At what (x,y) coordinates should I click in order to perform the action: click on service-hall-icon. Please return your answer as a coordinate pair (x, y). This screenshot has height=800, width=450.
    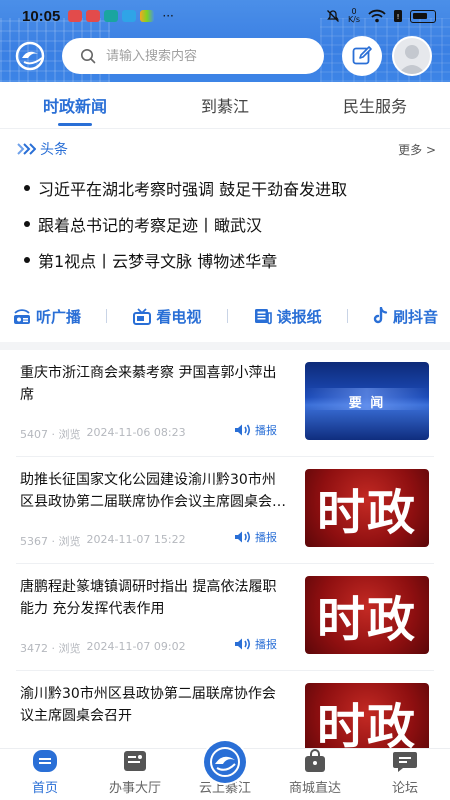
    Looking at the image, I should click on (135, 761).